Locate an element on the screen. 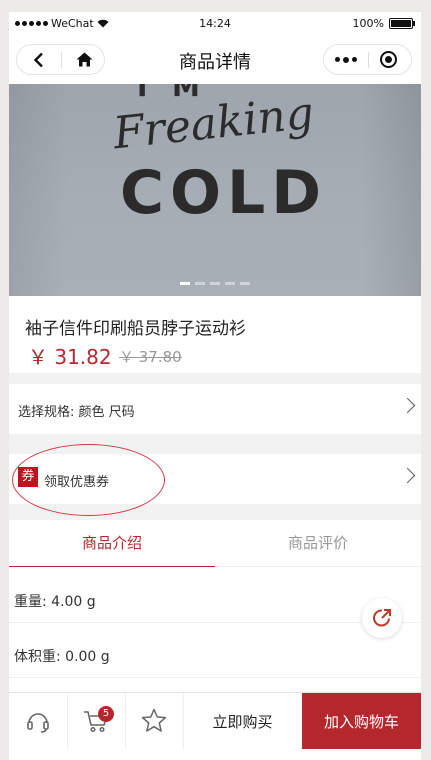 The height and width of the screenshot is (760, 431). add-to-cart-button: 加入购物车 is located at coordinates (361, 721).